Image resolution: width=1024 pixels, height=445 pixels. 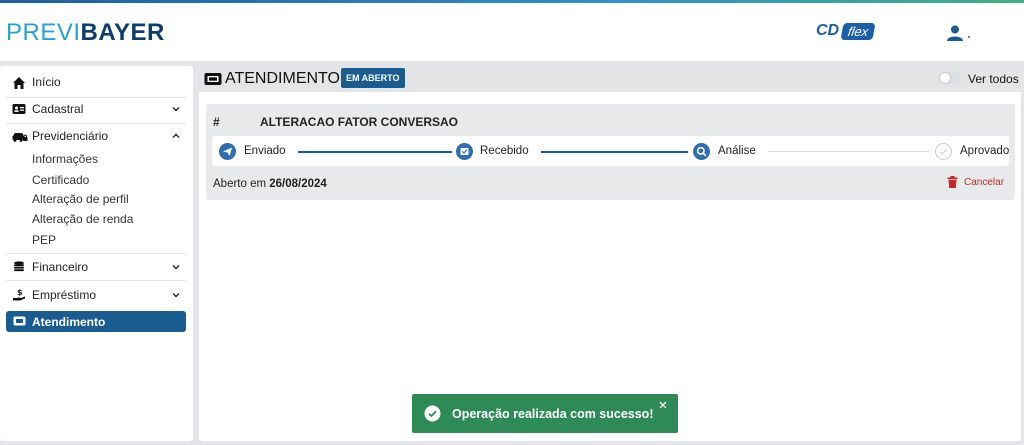 What do you see at coordinates (82, 219) in the screenshot?
I see `sidebar-subitem-alteracao-renda: Alteração de renda` at bounding box center [82, 219].